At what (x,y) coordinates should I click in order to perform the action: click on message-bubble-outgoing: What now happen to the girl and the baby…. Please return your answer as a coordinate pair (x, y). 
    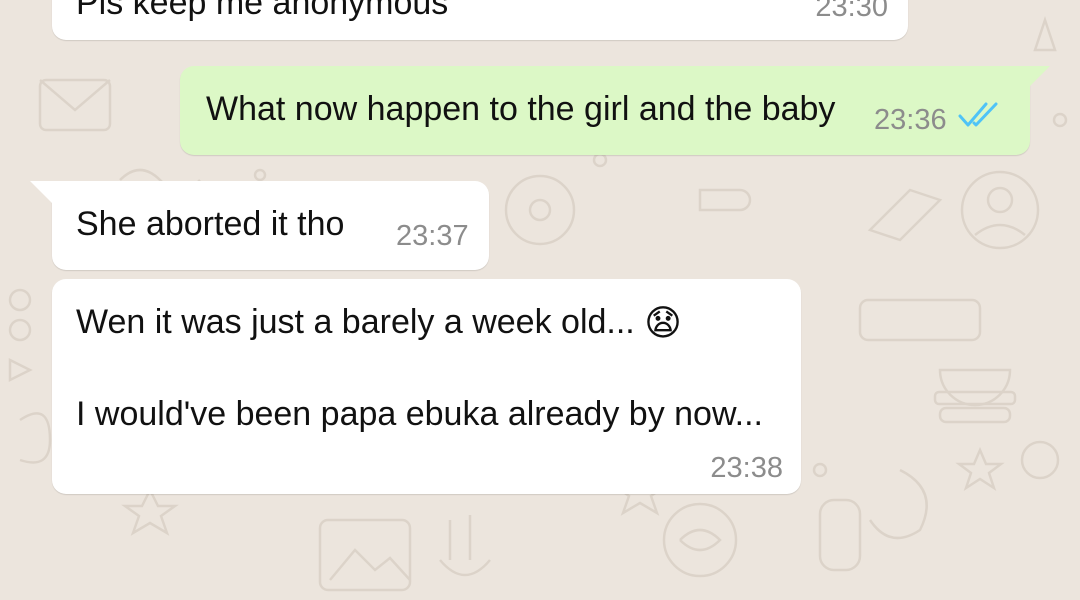
    Looking at the image, I should click on (605, 110).